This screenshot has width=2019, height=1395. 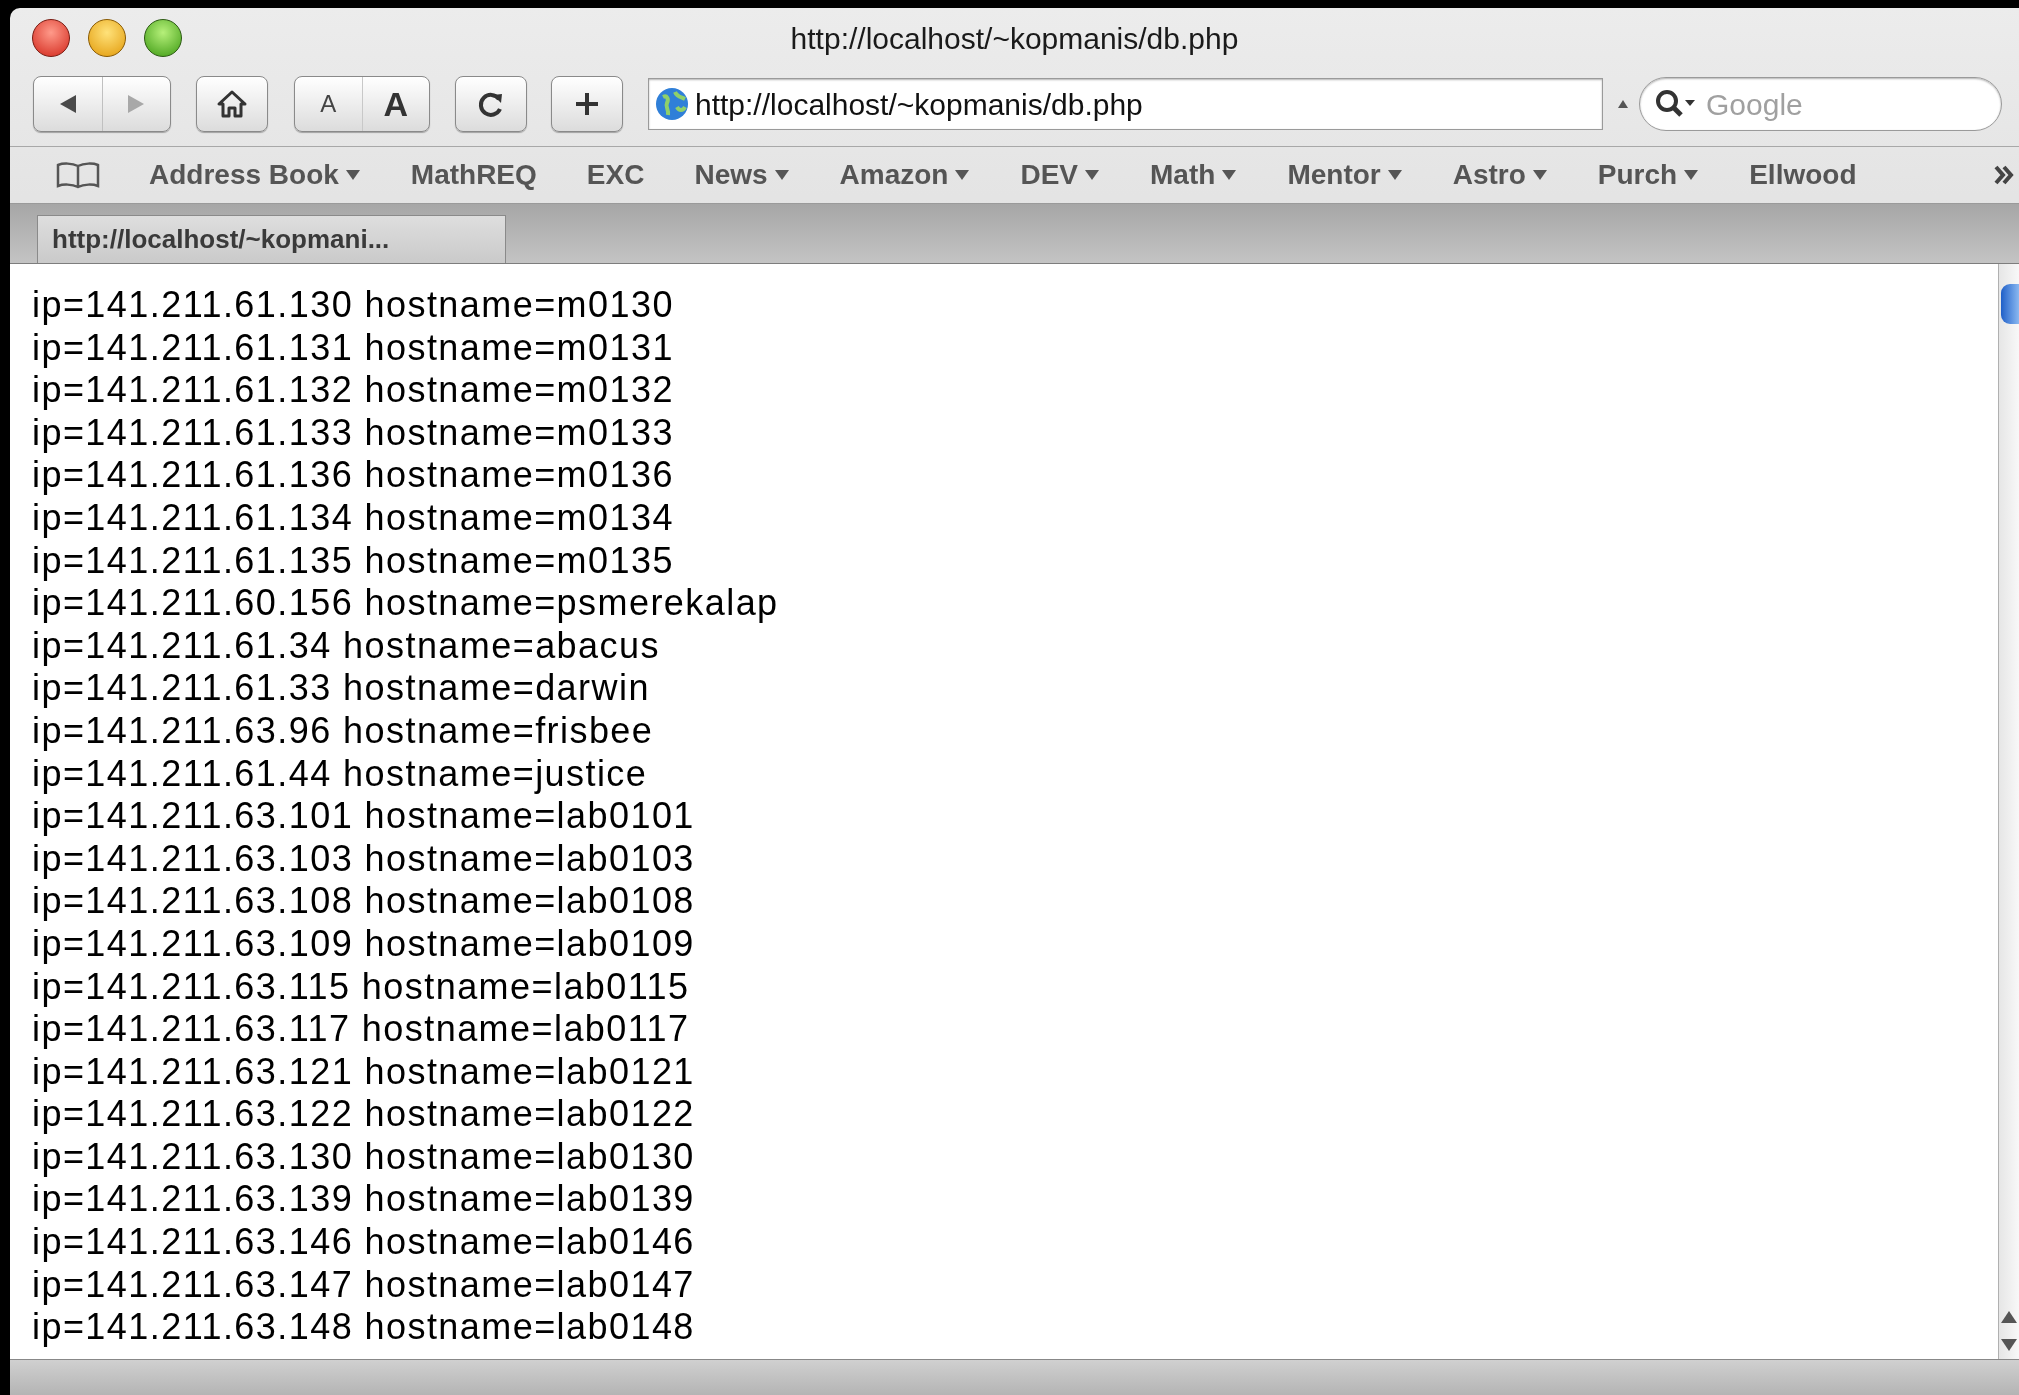 What do you see at coordinates (2008, 811) in the screenshot?
I see `scrollbar` at bounding box center [2008, 811].